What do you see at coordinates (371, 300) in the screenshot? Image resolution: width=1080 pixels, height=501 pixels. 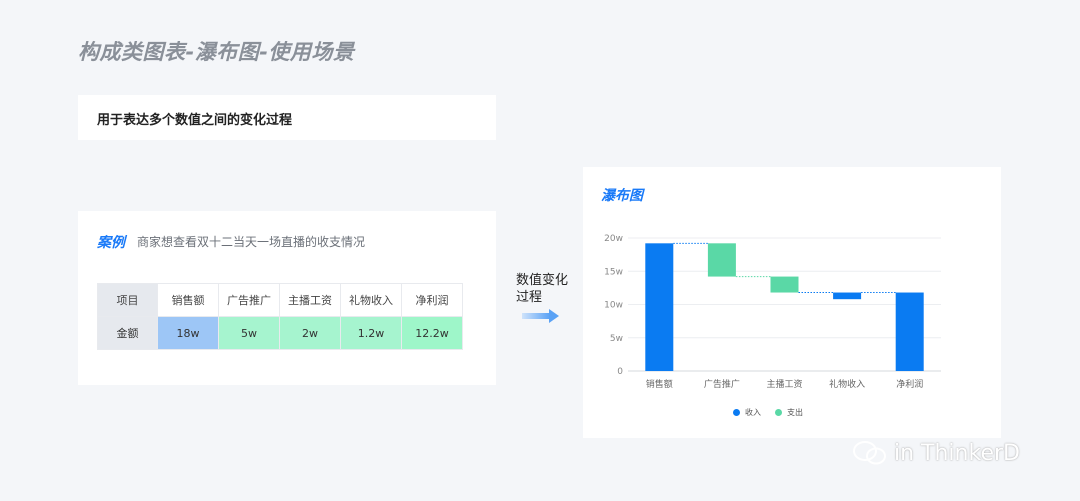 I see `table-cell: 礼物收入` at bounding box center [371, 300].